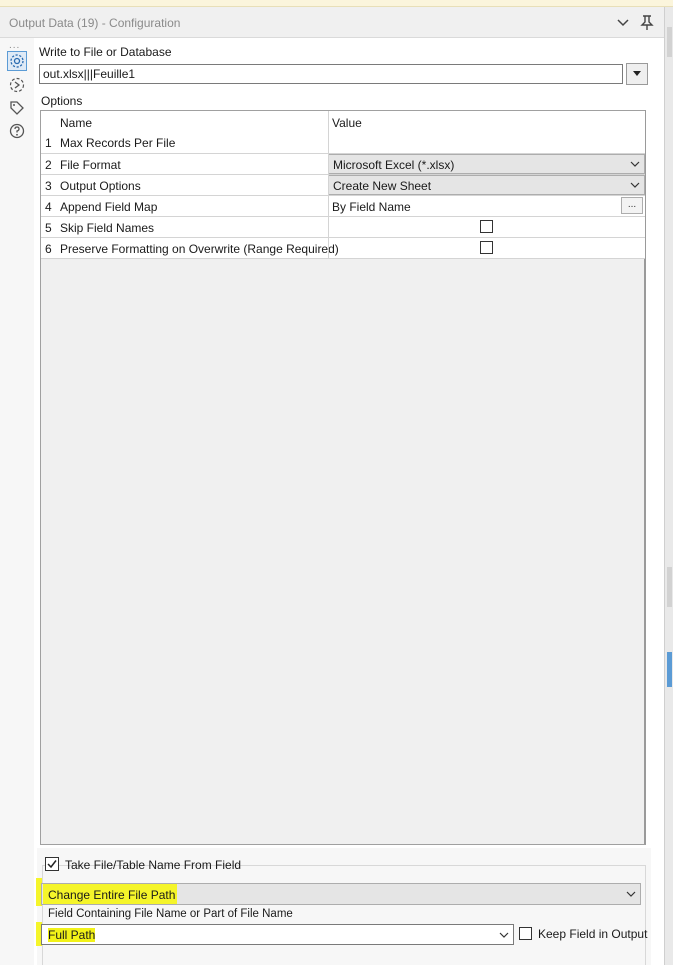 The image size is (673, 965). I want to click on row-number: 5, so click(48, 228).